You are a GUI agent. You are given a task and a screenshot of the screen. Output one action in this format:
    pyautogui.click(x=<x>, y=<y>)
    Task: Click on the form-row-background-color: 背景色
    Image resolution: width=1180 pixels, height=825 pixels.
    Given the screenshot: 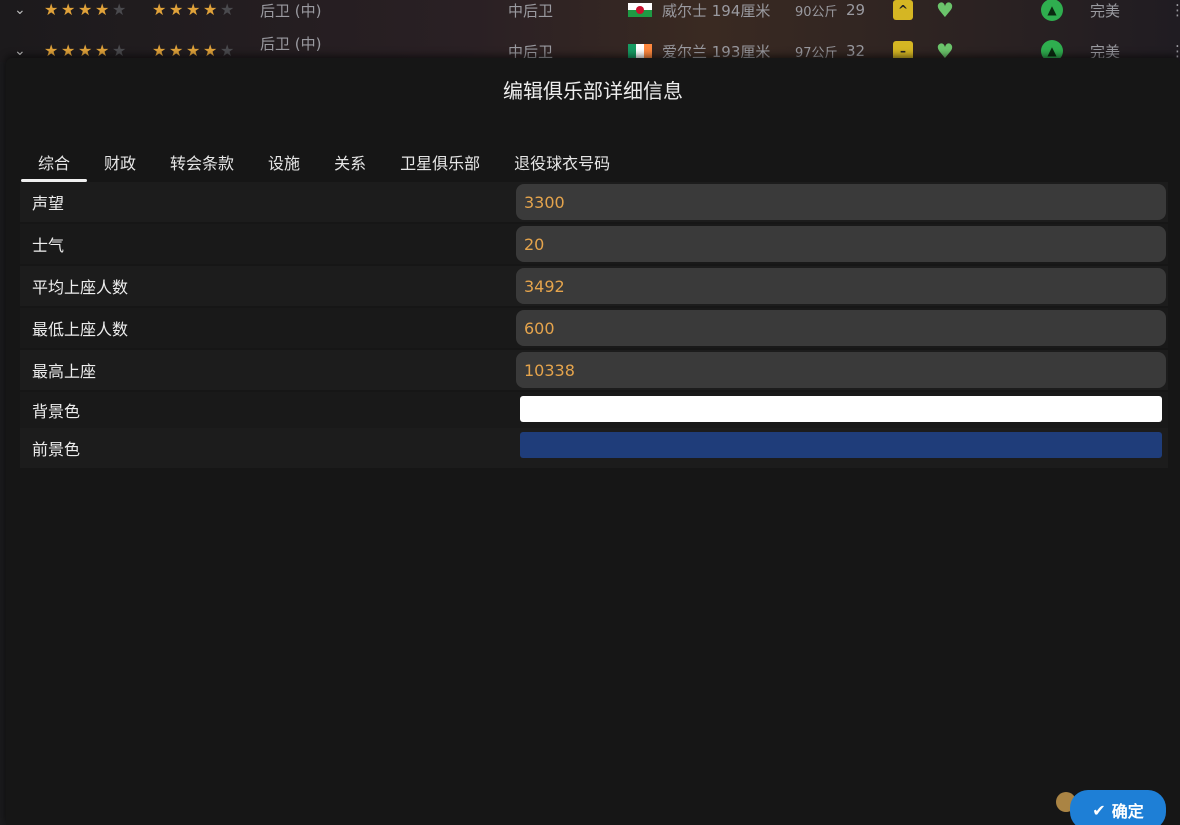 What is the action you would take?
    pyautogui.click(x=594, y=410)
    